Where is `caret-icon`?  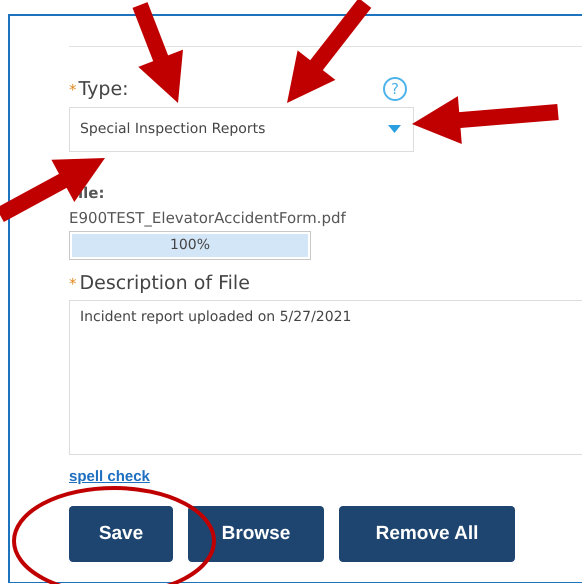
caret-icon is located at coordinates (394, 129).